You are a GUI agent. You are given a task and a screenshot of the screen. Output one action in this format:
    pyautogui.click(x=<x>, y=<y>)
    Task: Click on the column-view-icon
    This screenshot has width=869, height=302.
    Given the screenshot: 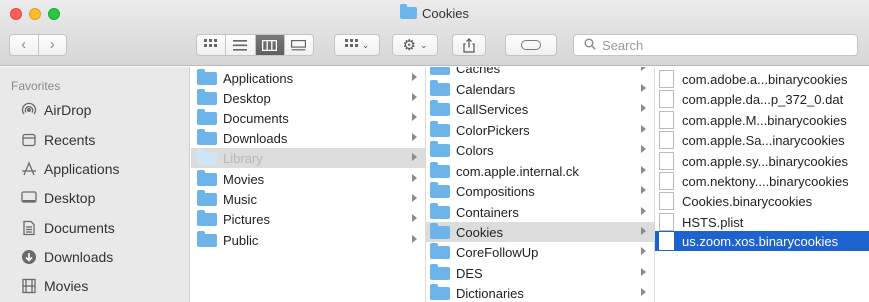 What is the action you would take?
    pyautogui.click(x=270, y=45)
    